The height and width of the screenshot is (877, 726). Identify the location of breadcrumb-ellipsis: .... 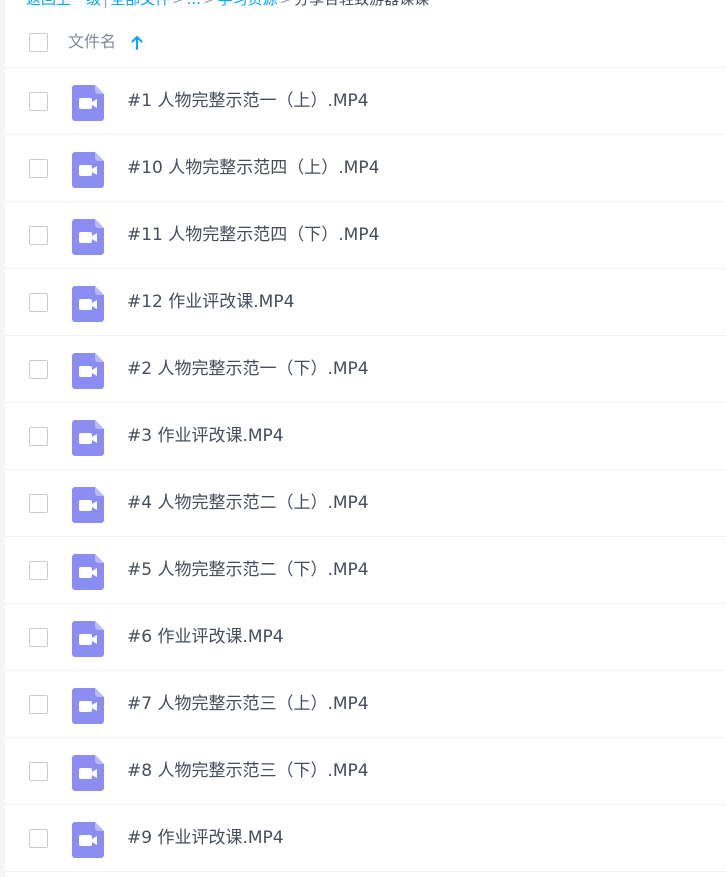
(194, 4).